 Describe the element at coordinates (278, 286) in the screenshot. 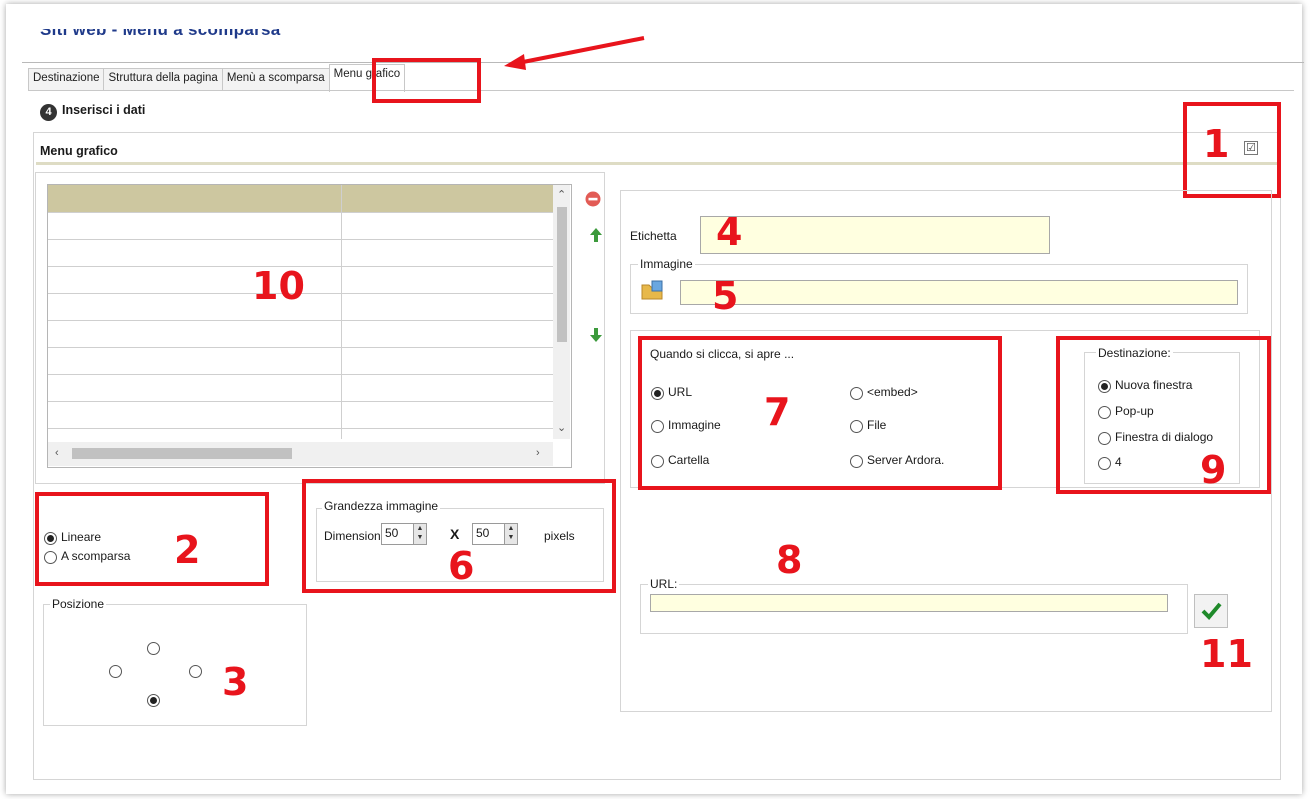

I see `annotation-10: 10` at that location.